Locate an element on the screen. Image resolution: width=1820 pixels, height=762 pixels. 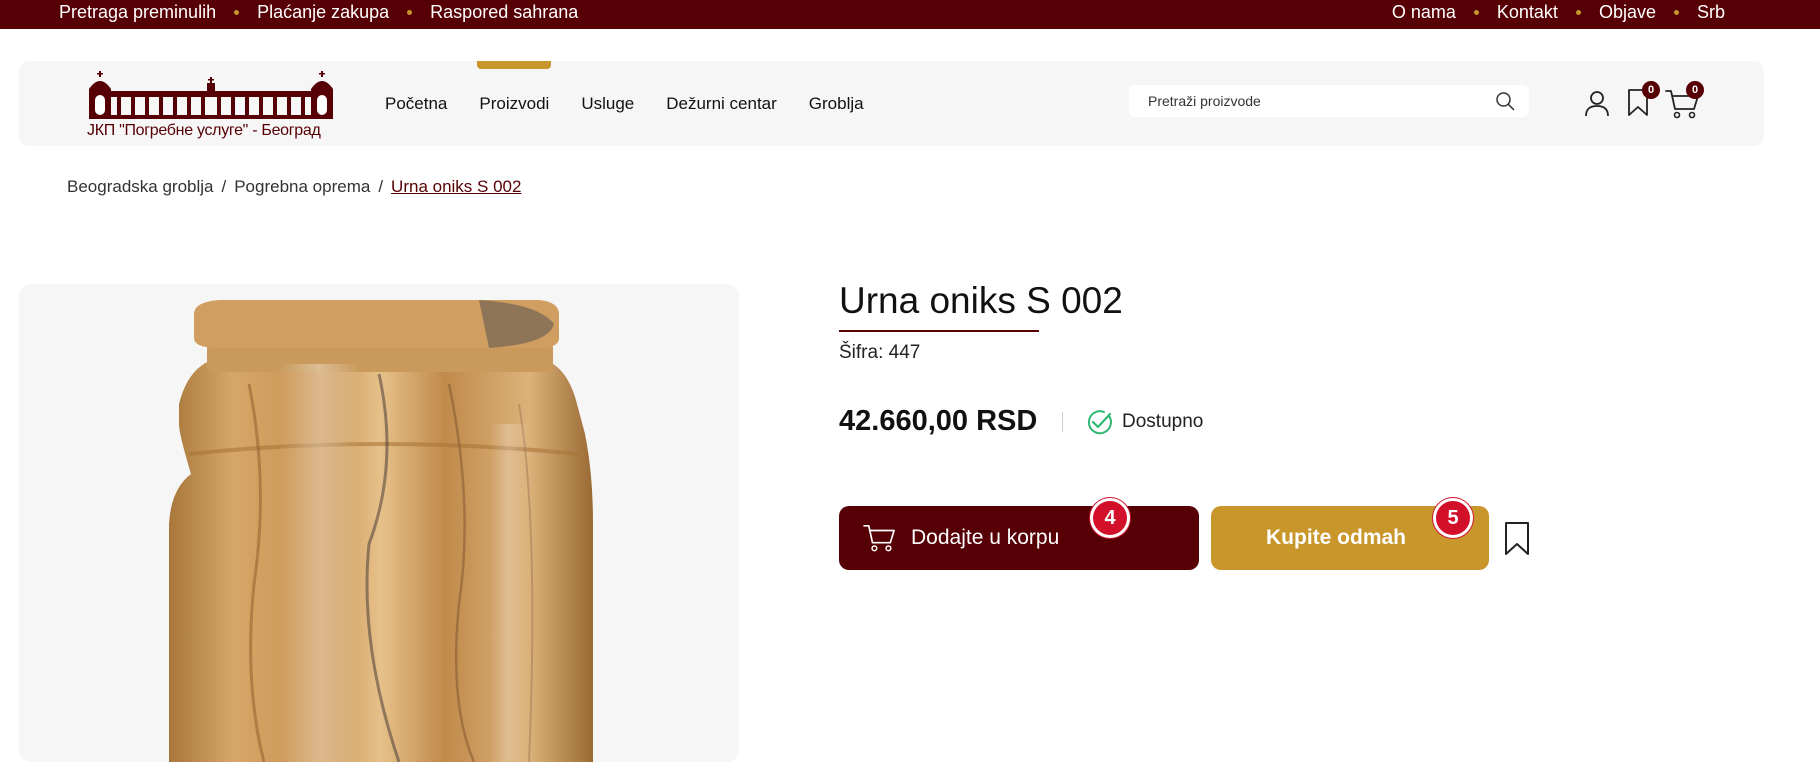
language-switcher: Srb is located at coordinates (1711, 12).